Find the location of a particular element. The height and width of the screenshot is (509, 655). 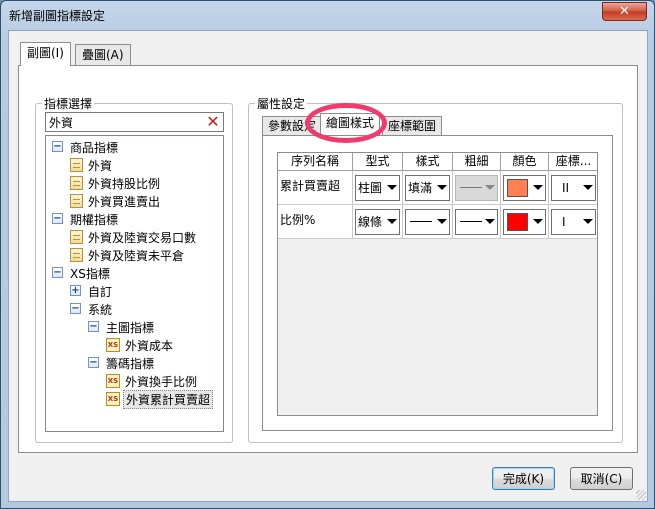

resize-grip-icon is located at coordinates (641, 495).